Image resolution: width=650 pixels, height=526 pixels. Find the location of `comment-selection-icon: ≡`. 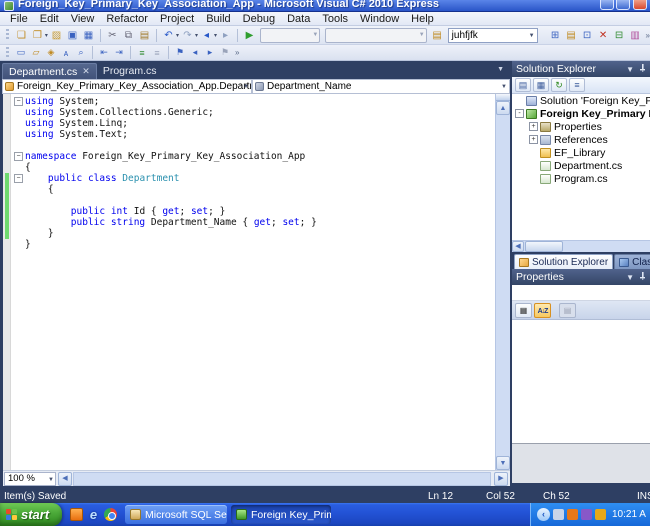

comment-selection-icon: ≡ is located at coordinates (142, 52).